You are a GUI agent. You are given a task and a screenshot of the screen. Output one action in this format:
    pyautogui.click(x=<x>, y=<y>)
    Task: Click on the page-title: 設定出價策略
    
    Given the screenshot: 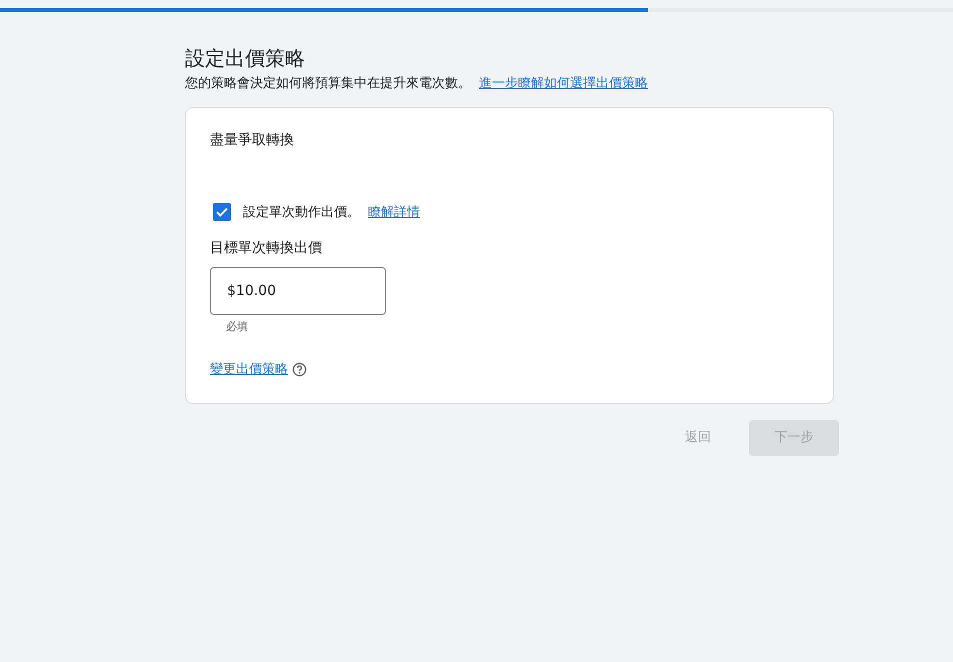 What is the action you would take?
    pyautogui.click(x=245, y=58)
    